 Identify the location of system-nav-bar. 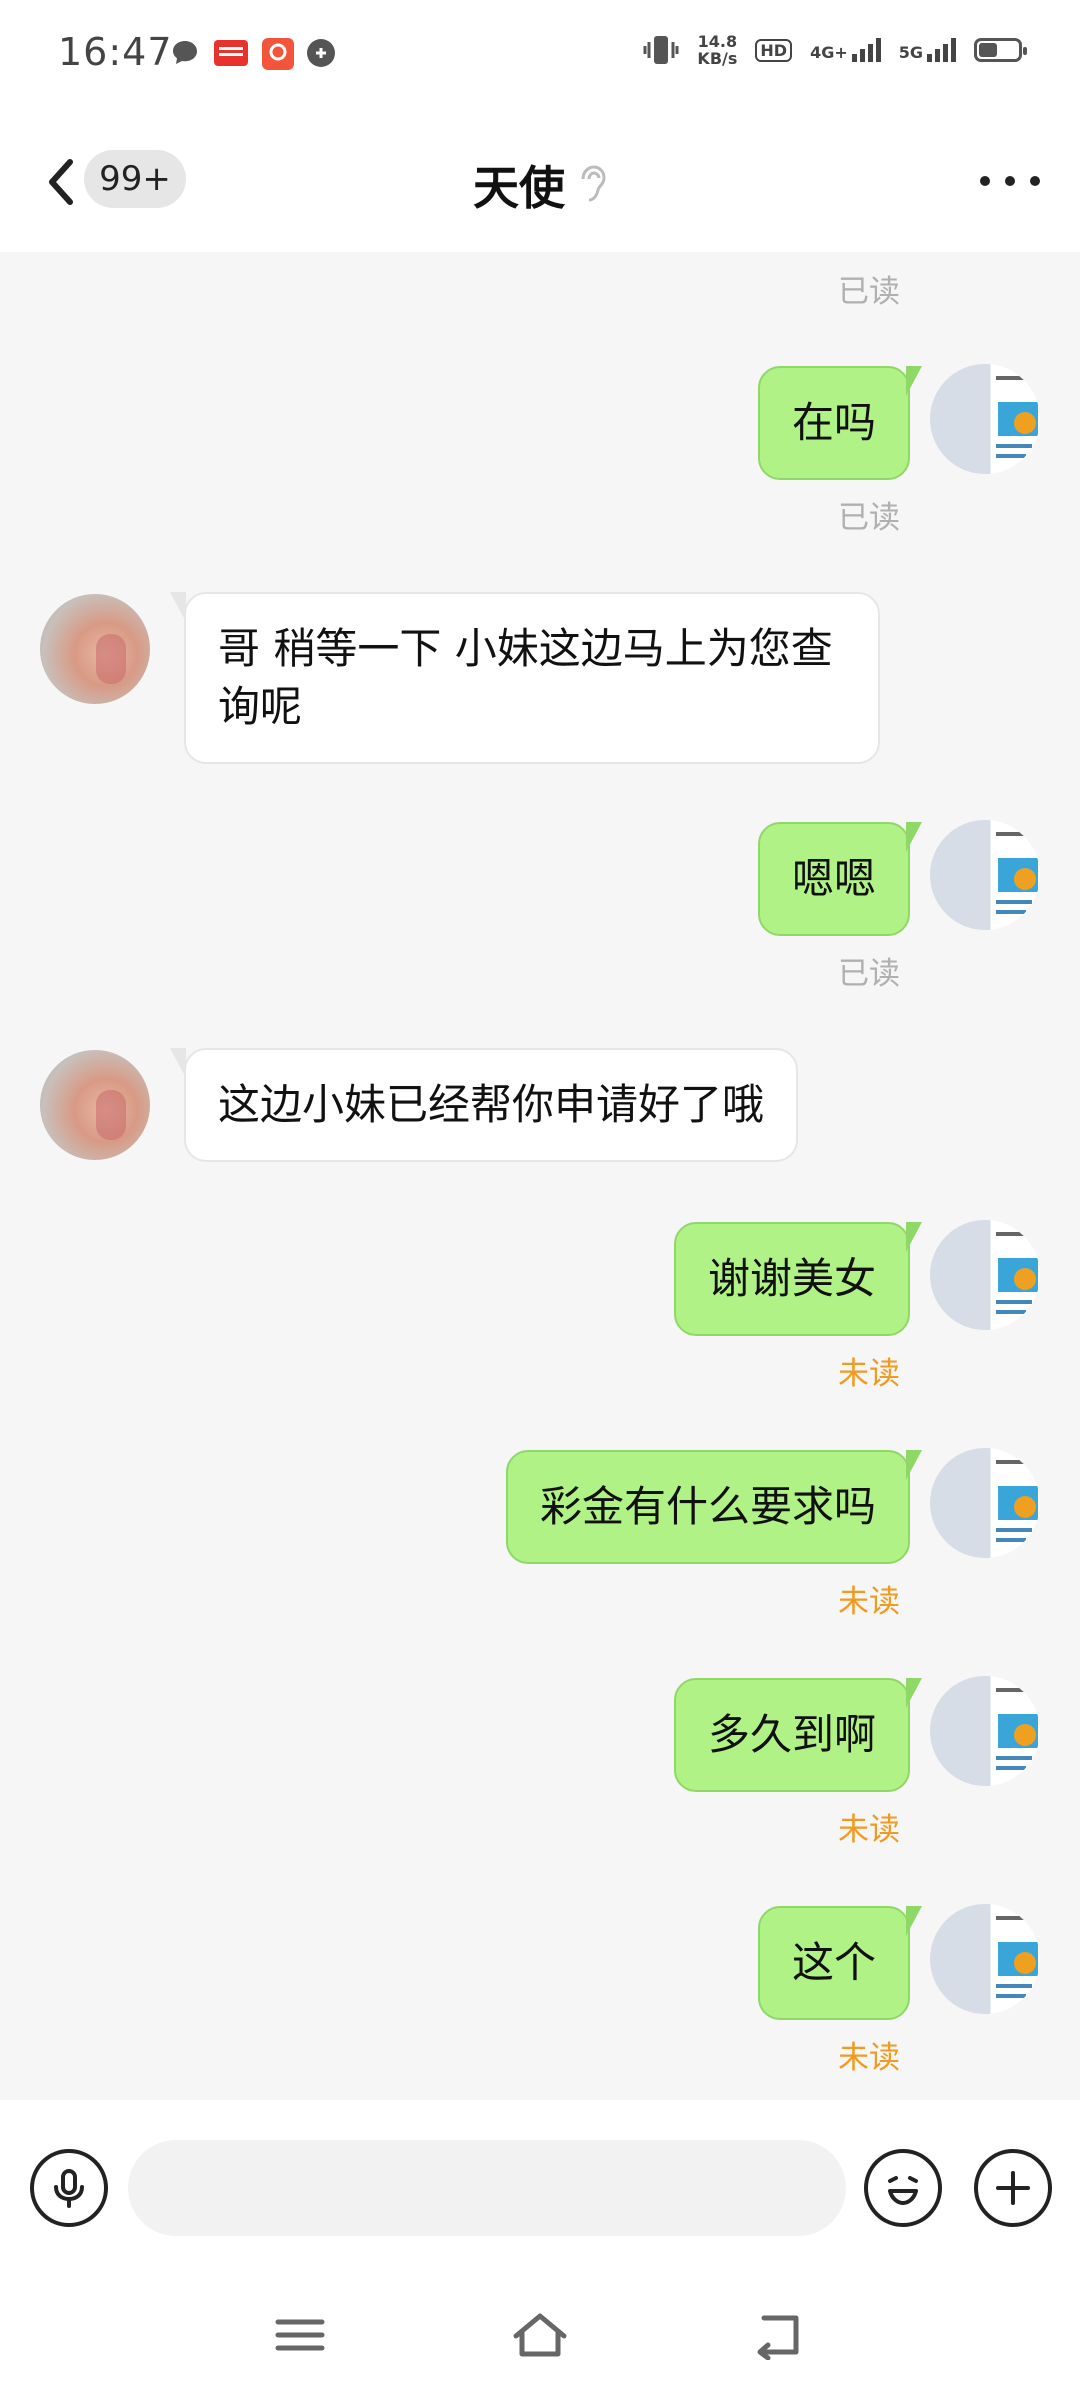
(540, 2335).